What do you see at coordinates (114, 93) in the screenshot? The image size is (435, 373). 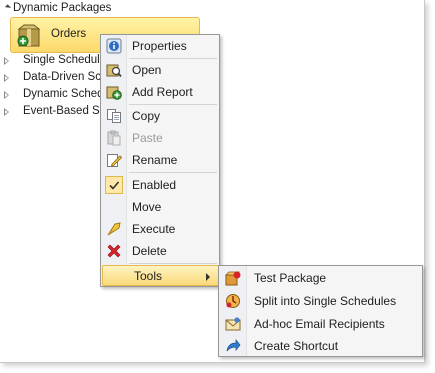 I see `add-report-icon` at bounding box center [114, 93].